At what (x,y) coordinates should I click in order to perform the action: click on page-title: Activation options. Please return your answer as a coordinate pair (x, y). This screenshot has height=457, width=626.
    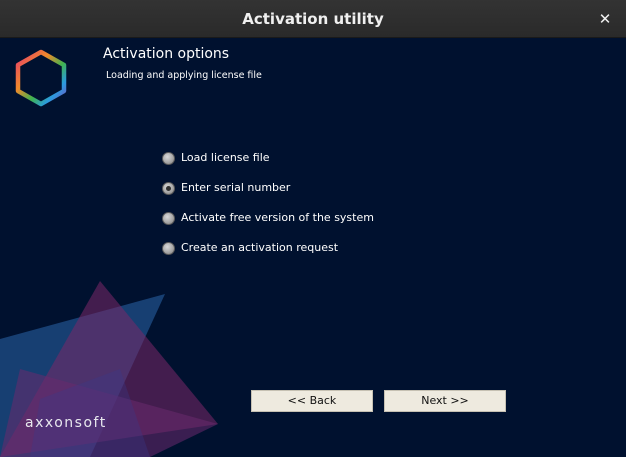
    Looking at the image, I should click on (166, 54).